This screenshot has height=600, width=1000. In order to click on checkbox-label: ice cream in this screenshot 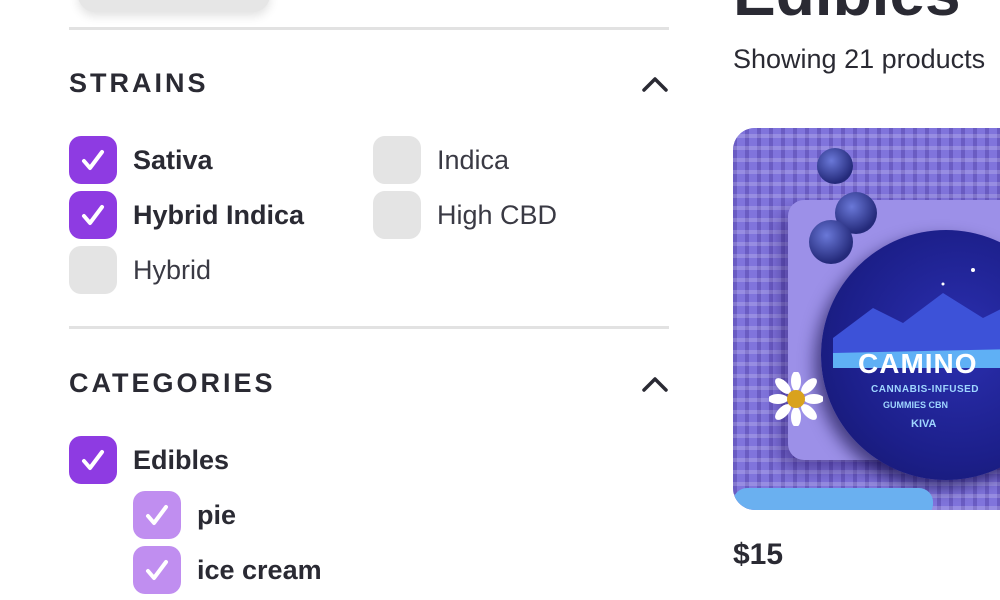, I will do `click(259, 569)`.